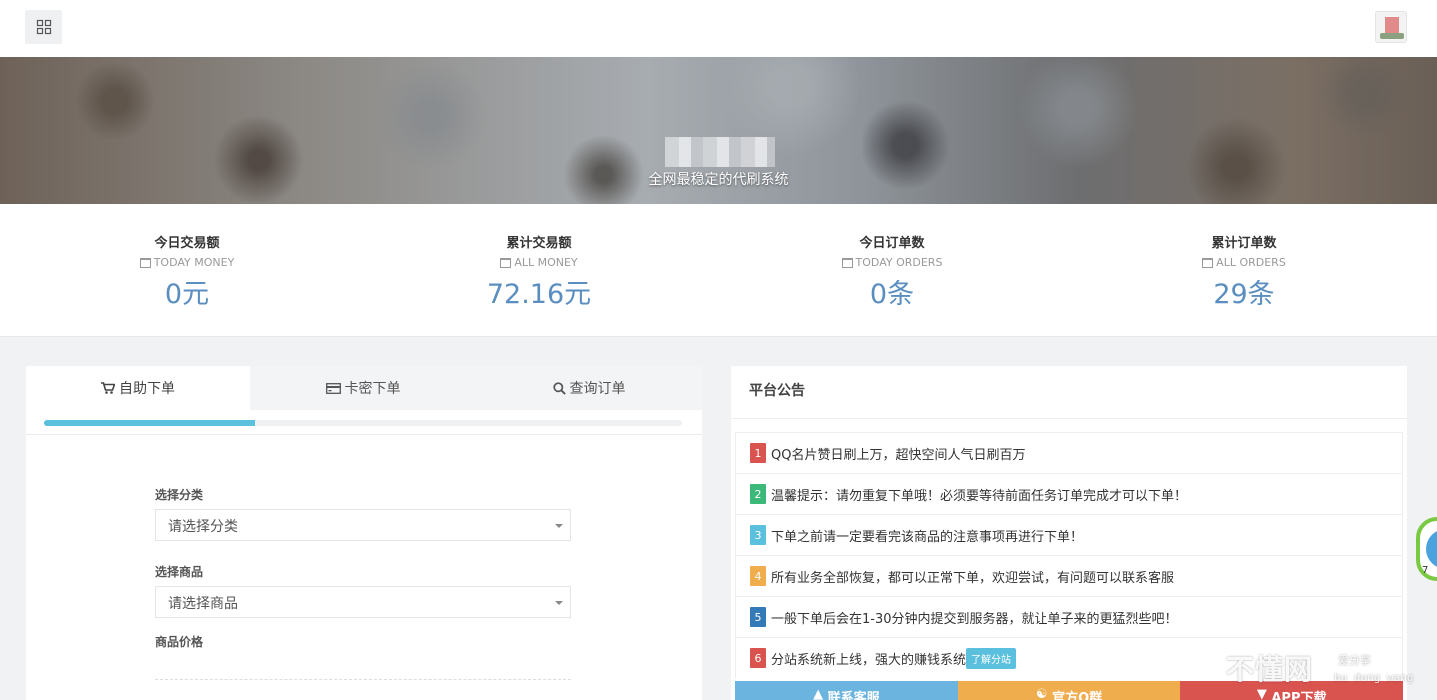 The width and height of the screenshot is (1437, 700). I want to click on menu-toggle-button, so click(43, 27).